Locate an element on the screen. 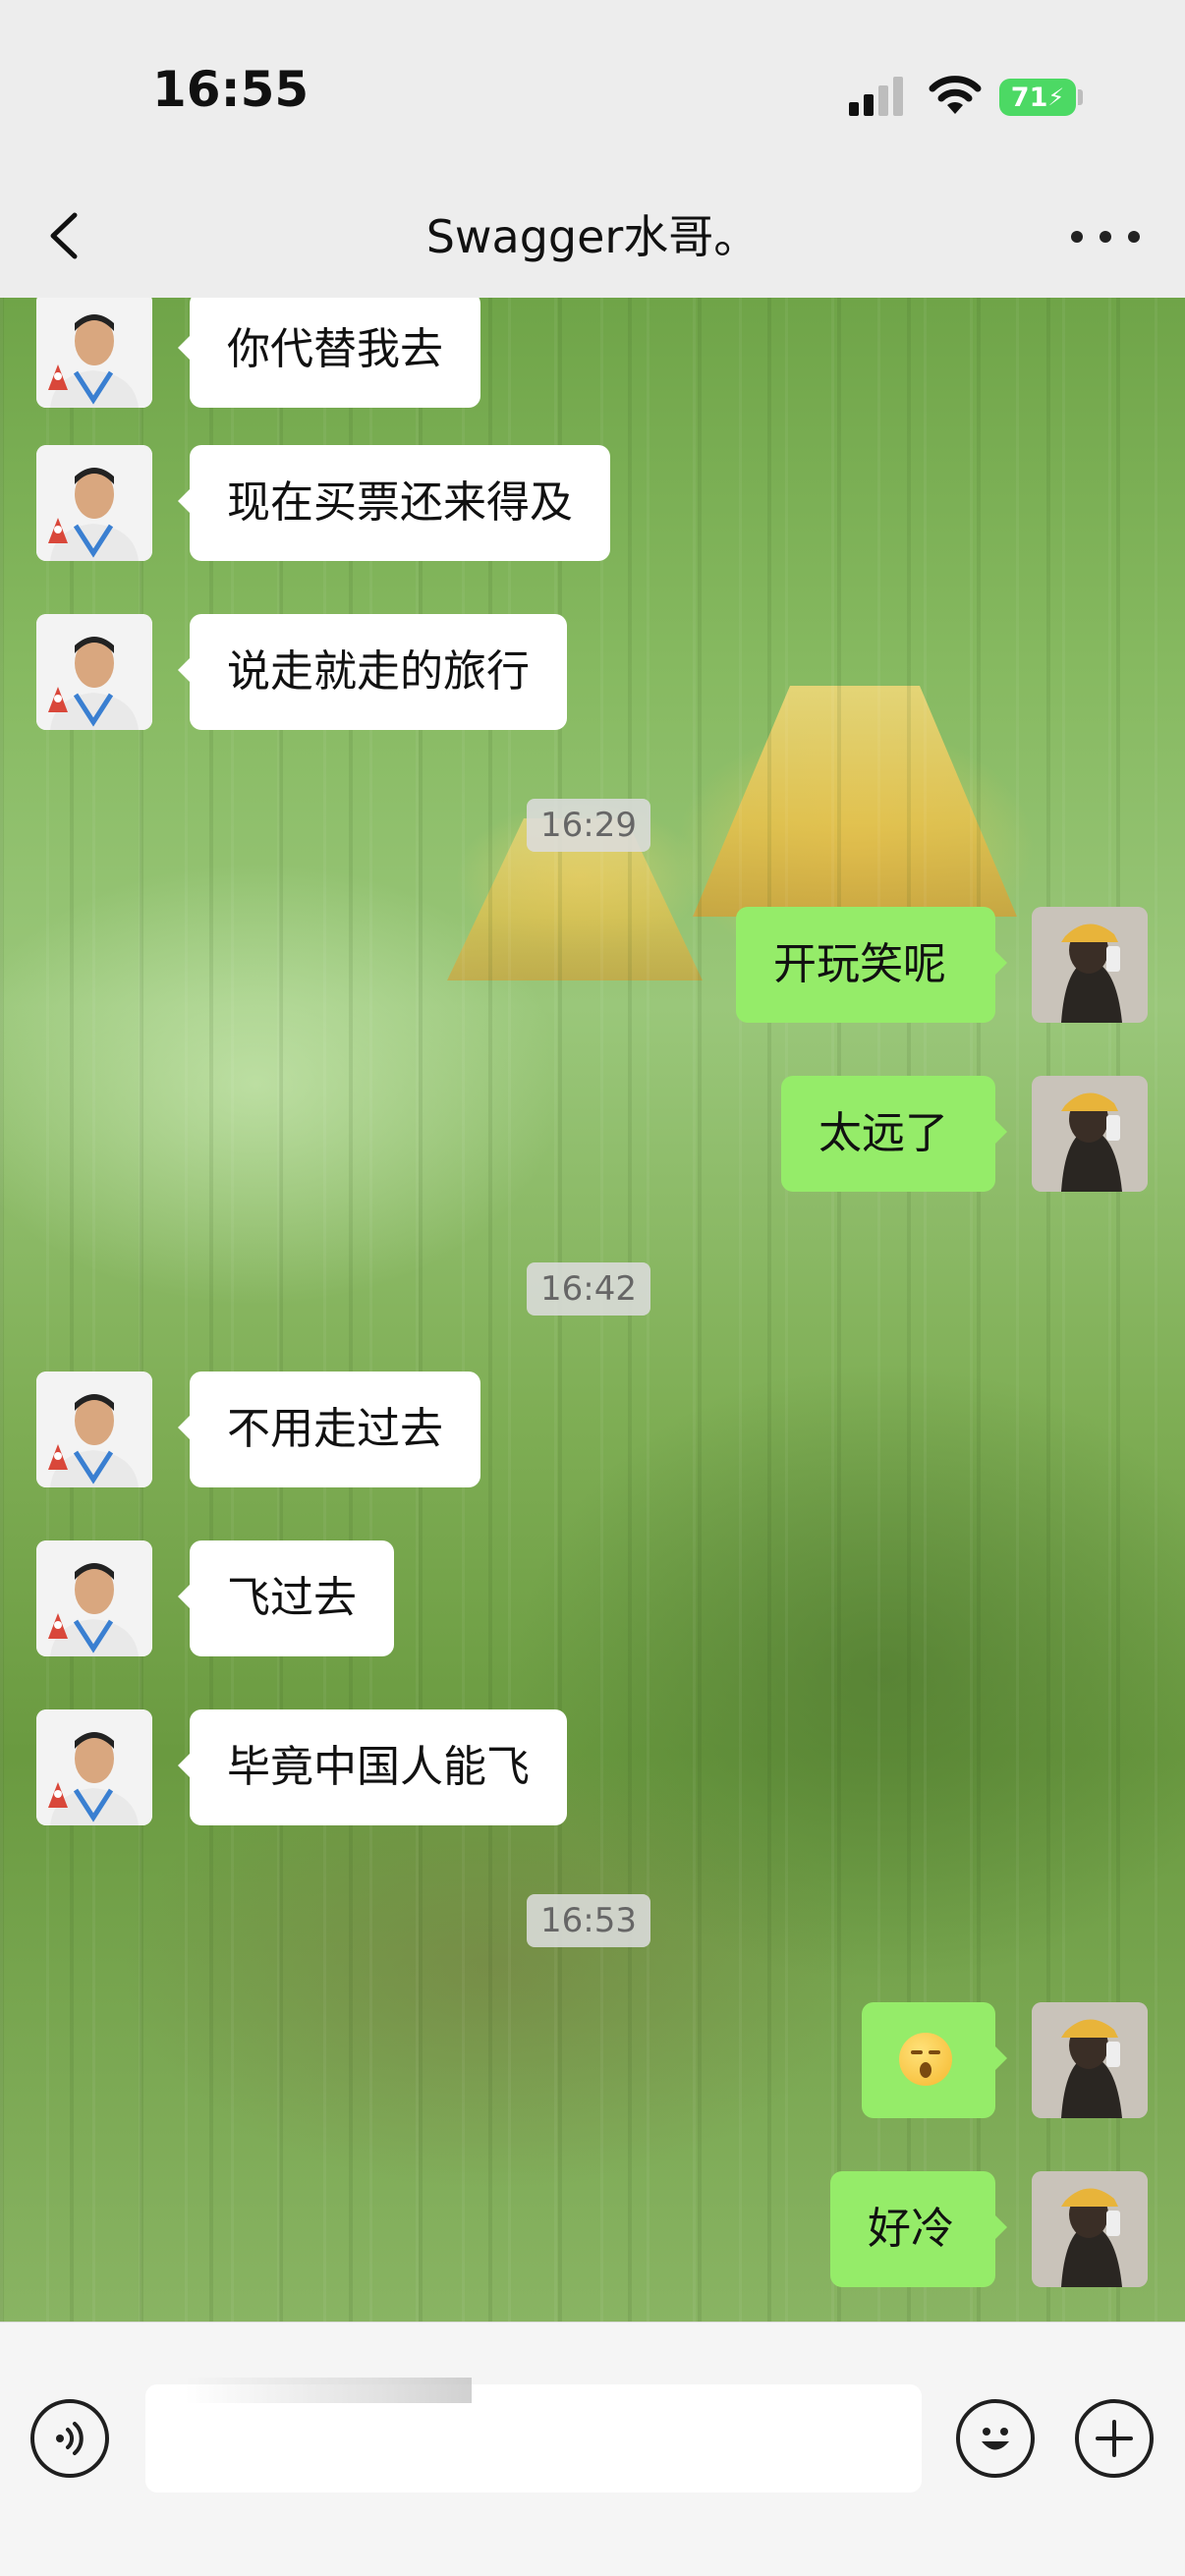 The width and height of the screenshot is (1185, 2576). message-text: 说走就走的旅行 is located at coordinates (379, 671).